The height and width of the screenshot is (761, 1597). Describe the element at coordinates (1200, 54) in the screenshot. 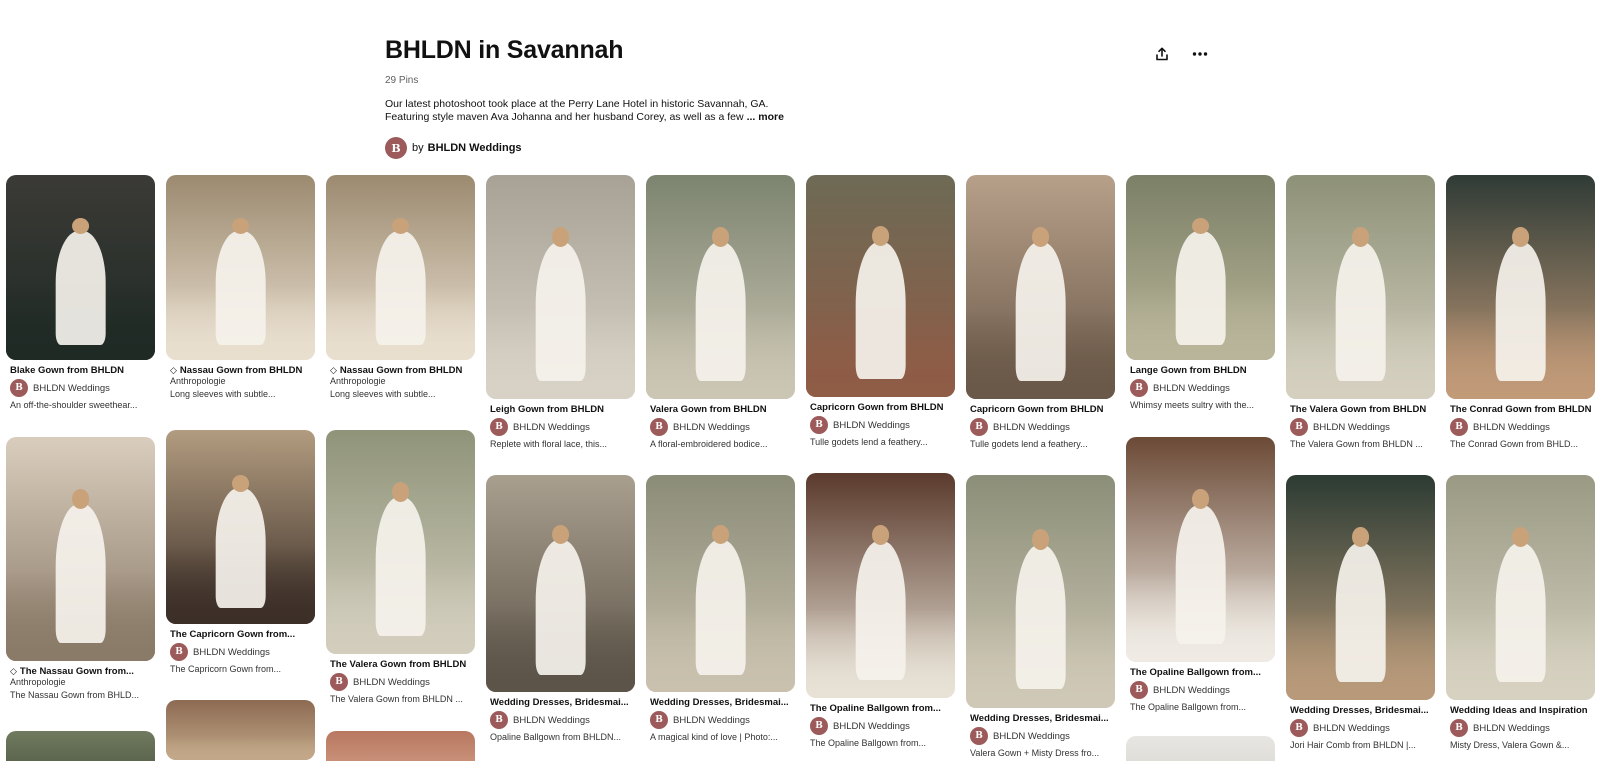

I see `more-options-button` at that location.